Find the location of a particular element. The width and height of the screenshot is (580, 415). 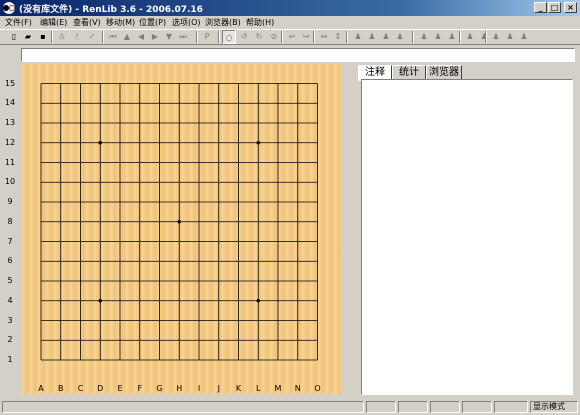

pattern-1-icon: ♟ is located at coordinates (358, 37).